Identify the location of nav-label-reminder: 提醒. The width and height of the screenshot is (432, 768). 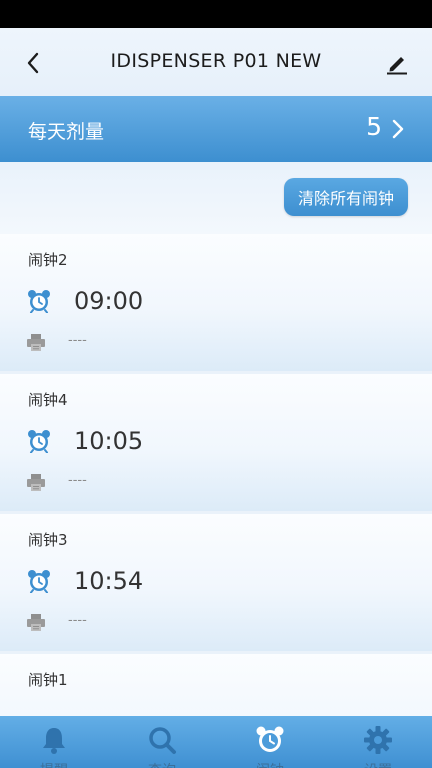
(54, 764).